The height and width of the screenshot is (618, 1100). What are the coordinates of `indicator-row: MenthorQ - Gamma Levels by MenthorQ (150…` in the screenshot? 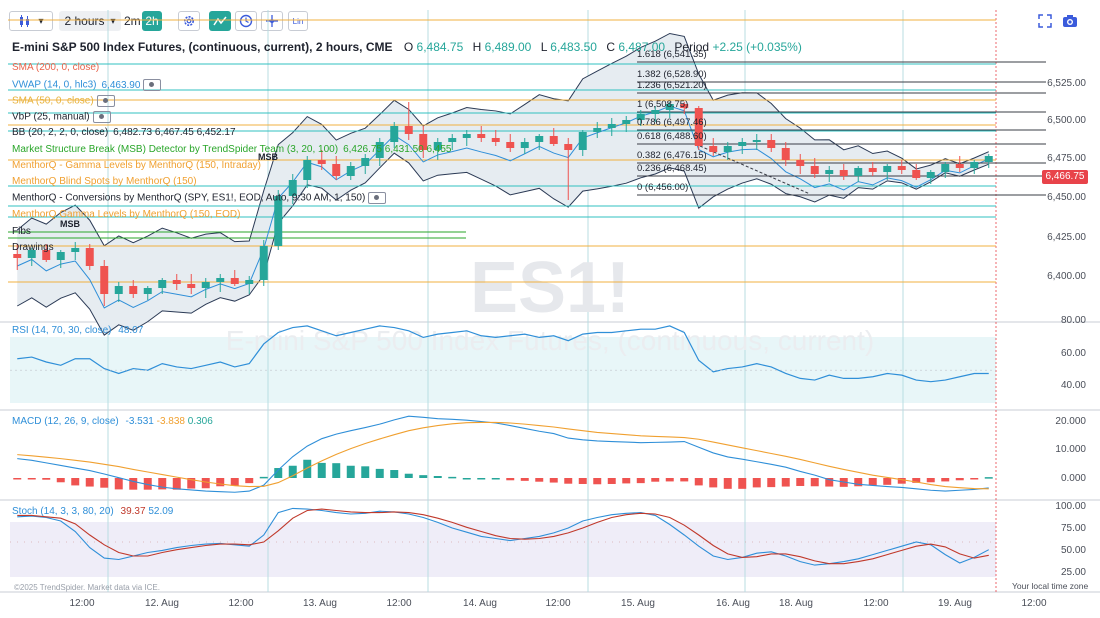 It's located at (136, 166).